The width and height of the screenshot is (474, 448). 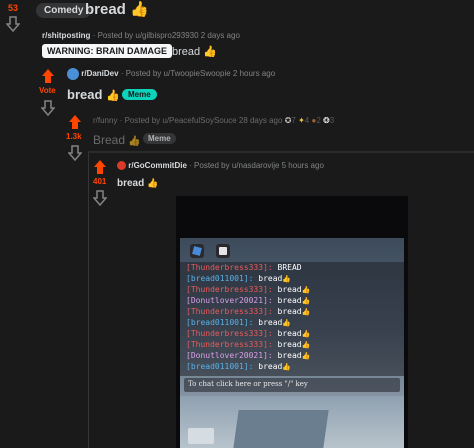 What do you see at coordinates (139, 94) in the screenshot?
I see `post3-flair: Meme` at bounding box center [139, 94].